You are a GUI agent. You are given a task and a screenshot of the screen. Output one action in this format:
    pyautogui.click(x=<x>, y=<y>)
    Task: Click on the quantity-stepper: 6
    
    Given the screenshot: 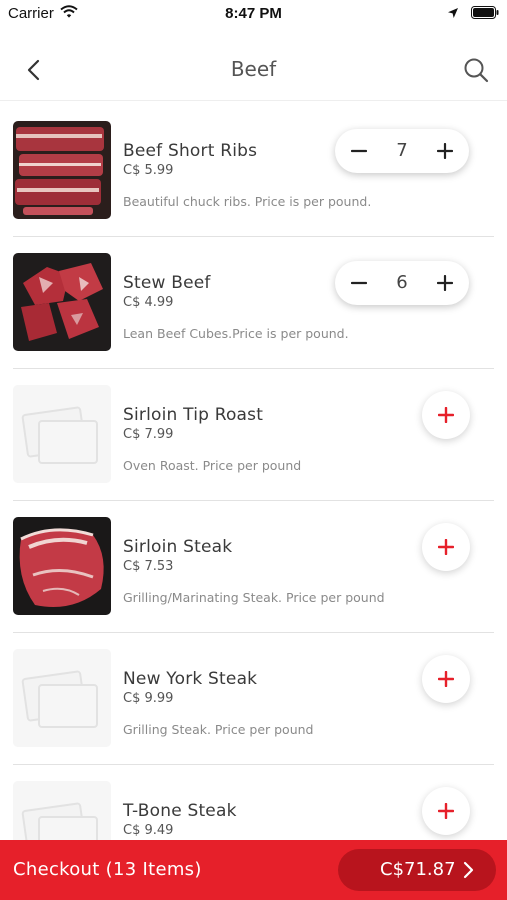 What is the action you would take?
    pyautogui.click(x=402, y=283)
    